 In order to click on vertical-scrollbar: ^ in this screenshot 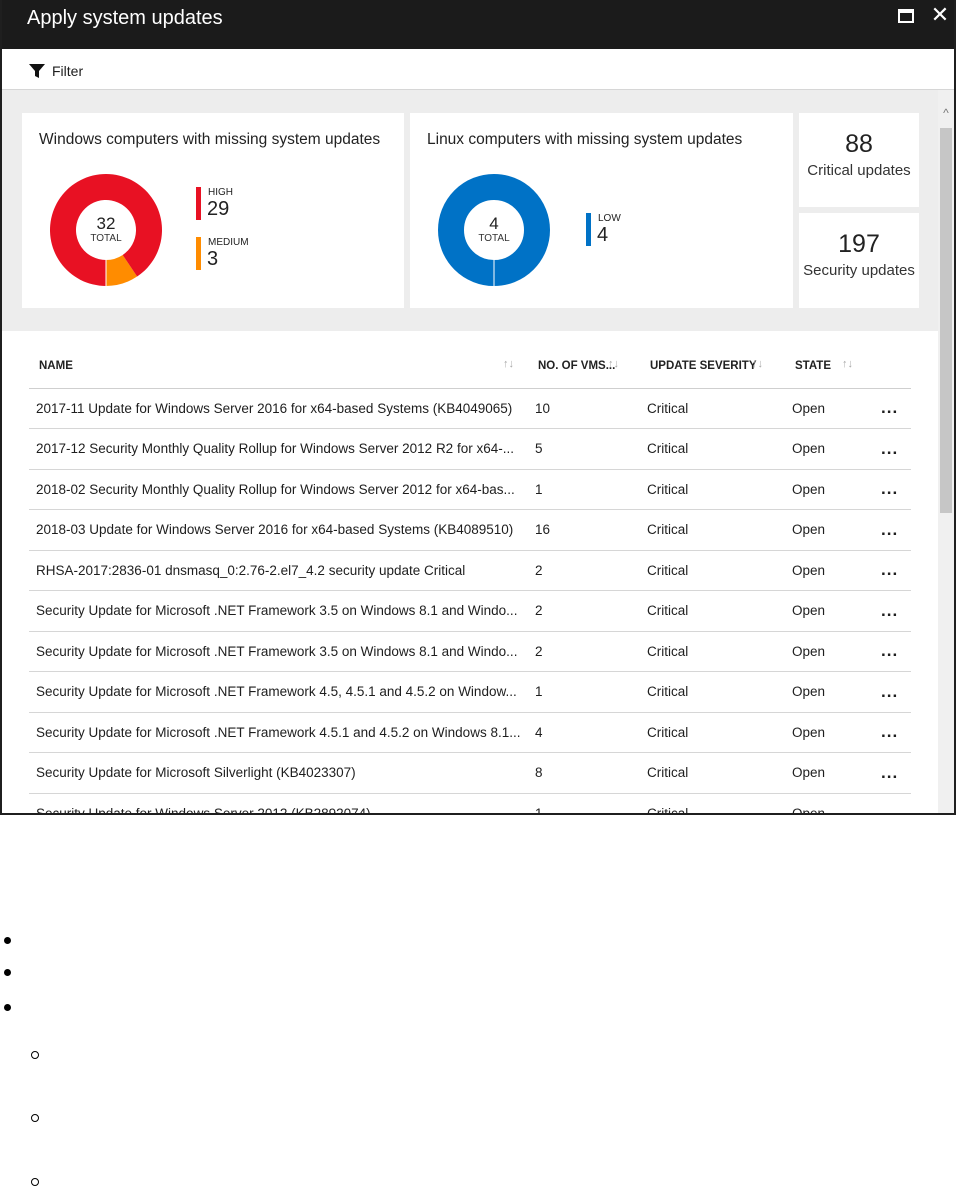, I will do `click(946, 451)`.